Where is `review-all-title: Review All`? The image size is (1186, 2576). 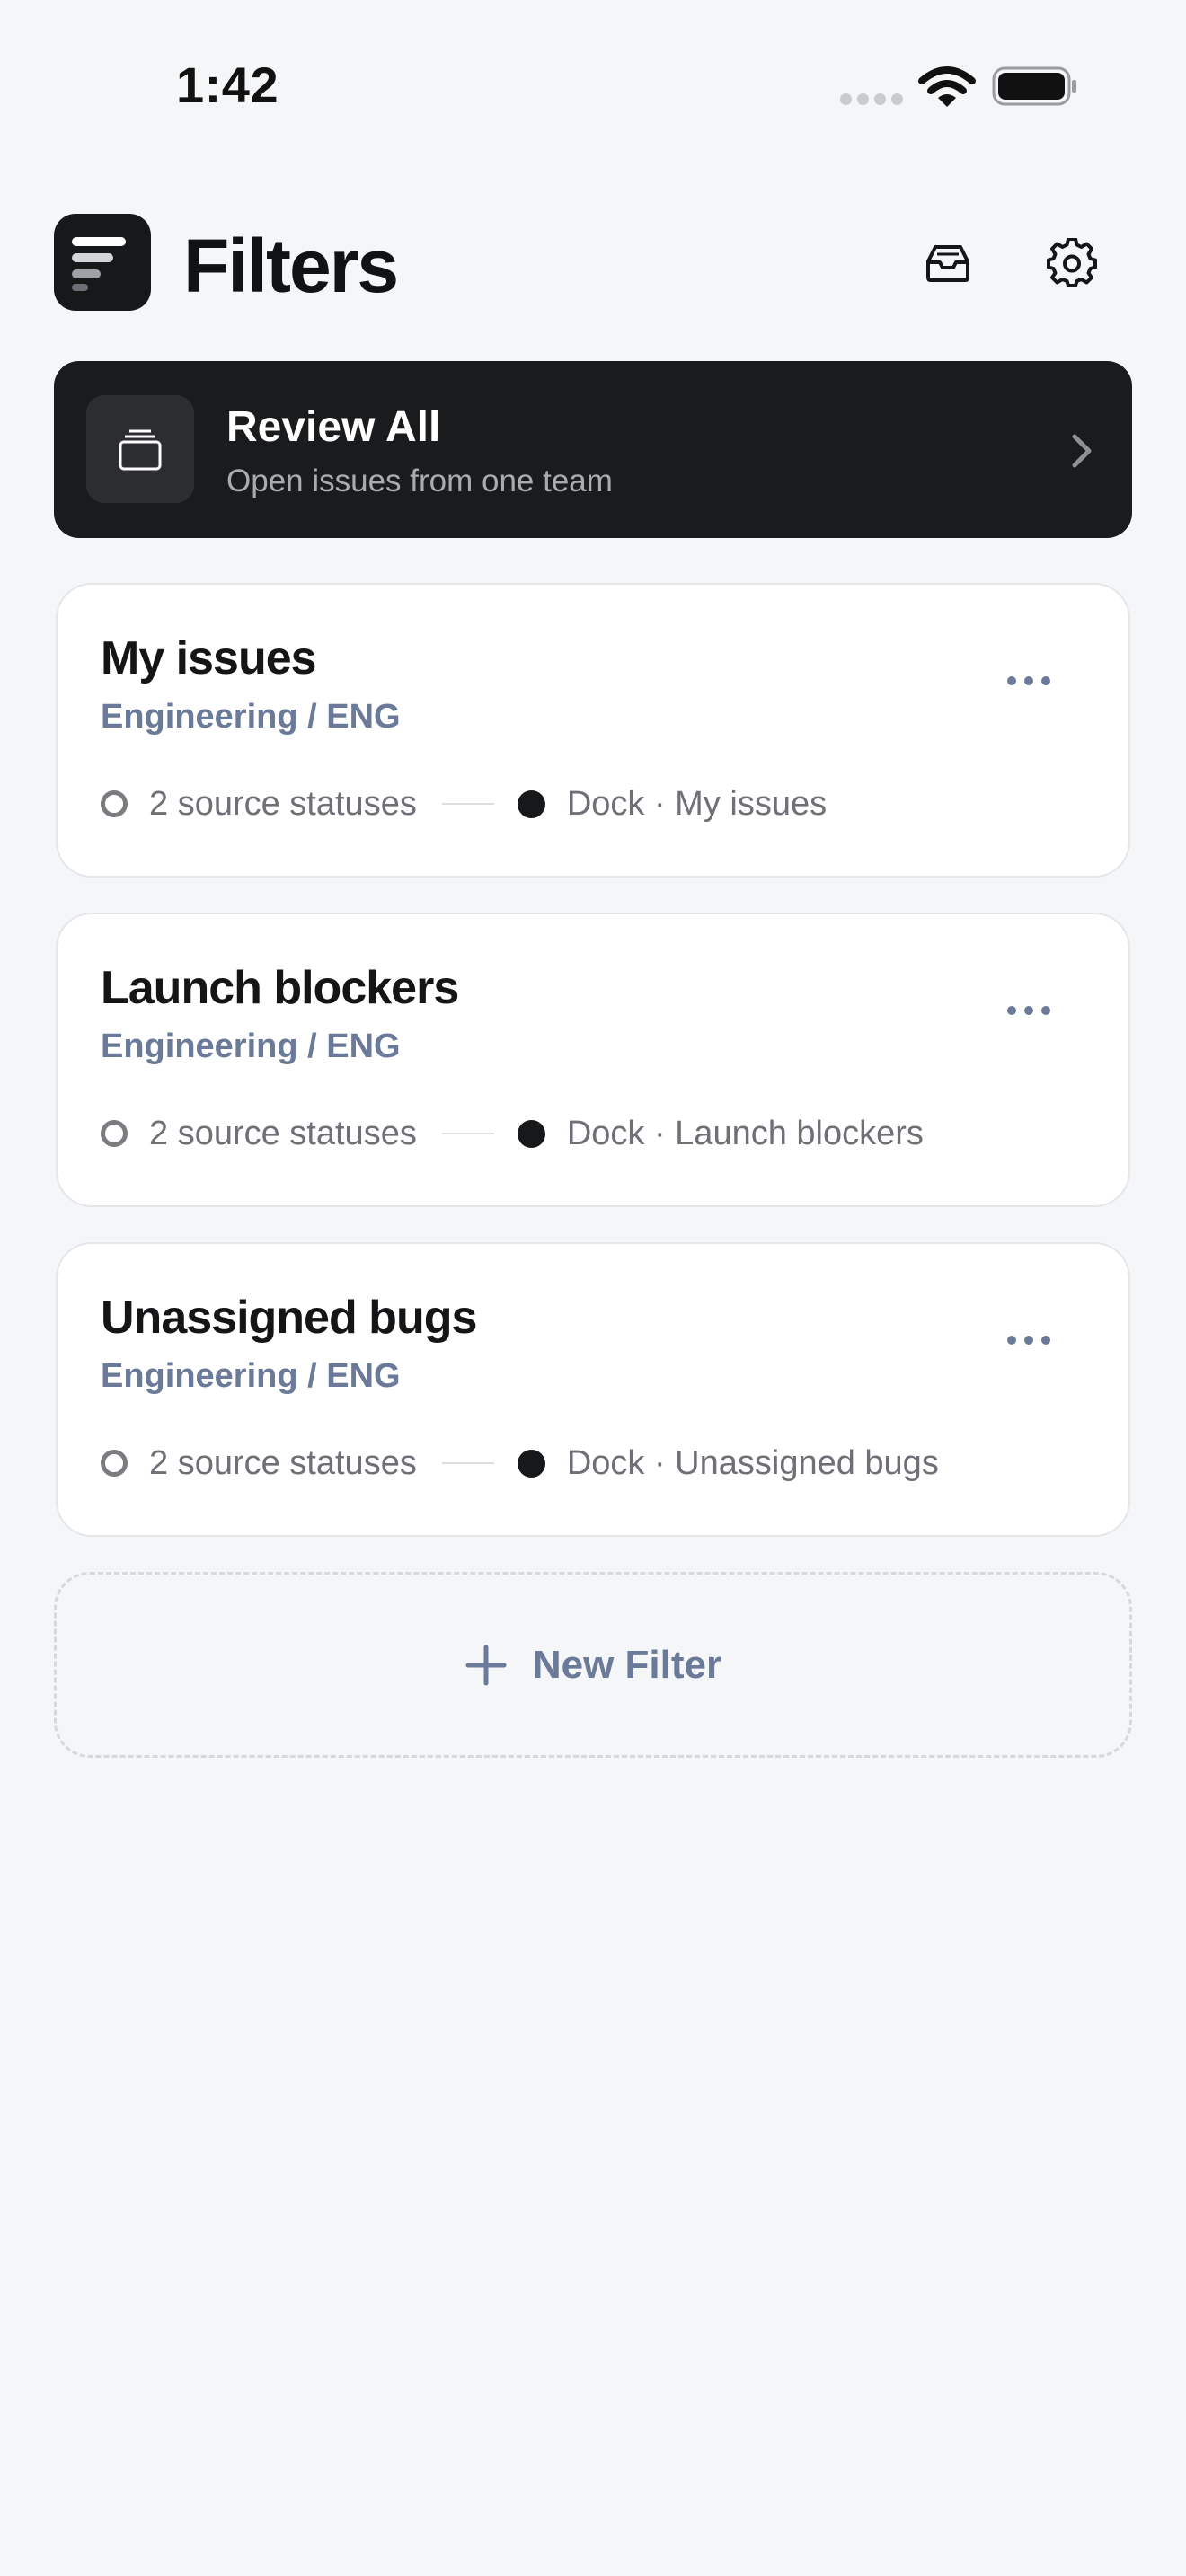 review-all-title: Review All is located at coordinates (333, 427).